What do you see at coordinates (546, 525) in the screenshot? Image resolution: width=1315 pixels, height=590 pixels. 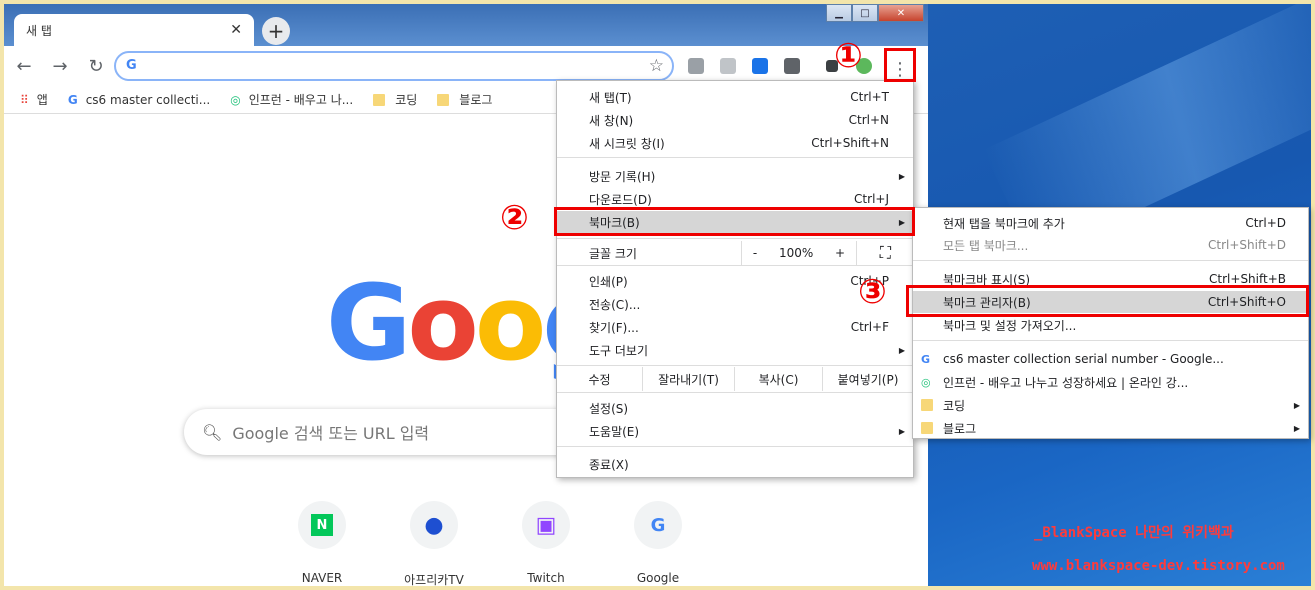 I see `twitch-icon: ▣` at bounding box center [546, 525].